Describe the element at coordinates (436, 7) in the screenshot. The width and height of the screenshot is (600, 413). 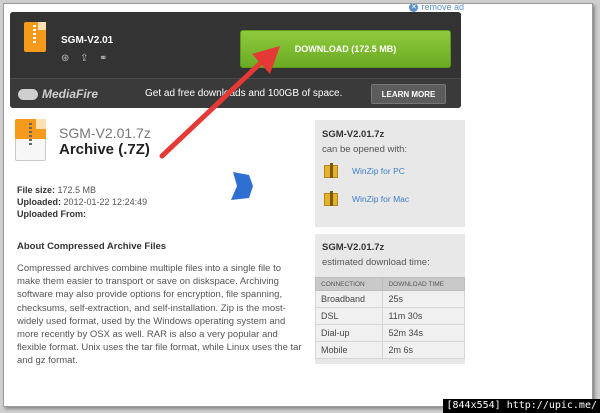
I see `remove-ad-link: ✕ remove ad` at that location.